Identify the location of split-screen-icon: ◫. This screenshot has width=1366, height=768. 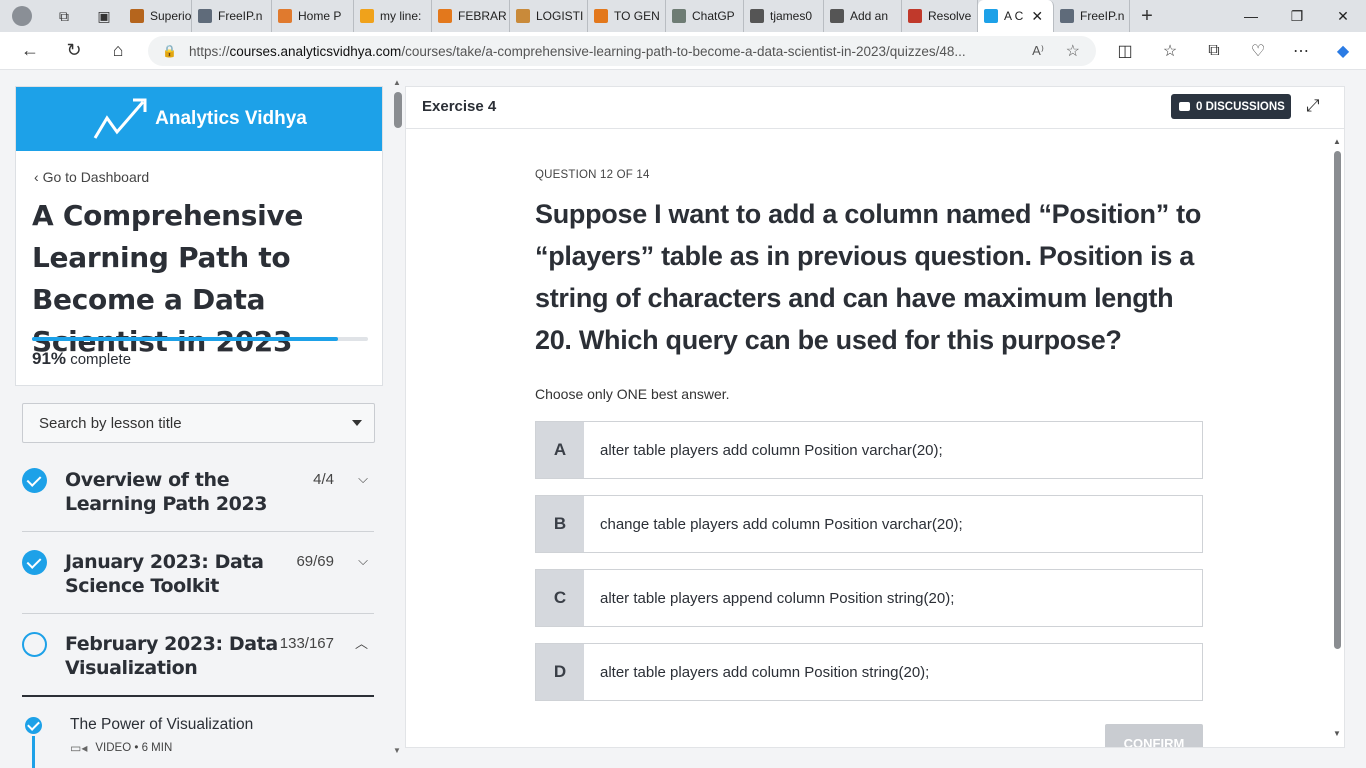
(1125, 51).